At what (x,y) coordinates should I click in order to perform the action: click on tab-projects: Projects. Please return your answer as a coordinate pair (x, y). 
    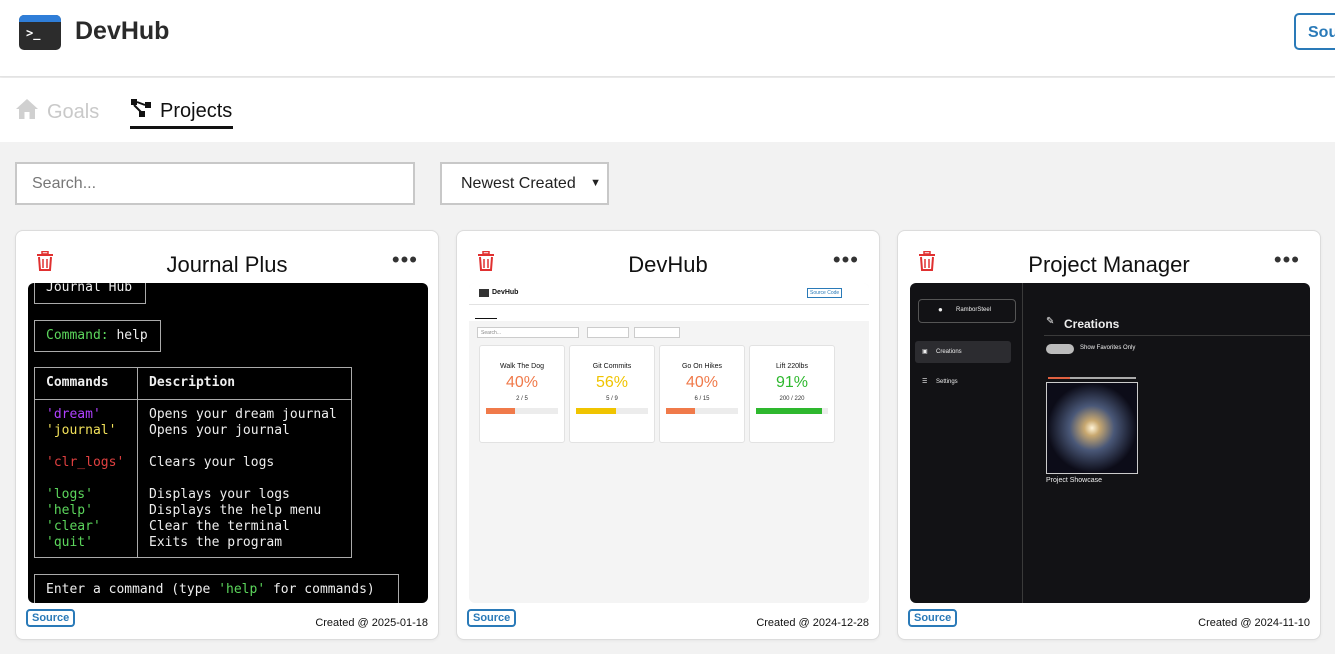
    Looking at the image, I should click on (181, 113).